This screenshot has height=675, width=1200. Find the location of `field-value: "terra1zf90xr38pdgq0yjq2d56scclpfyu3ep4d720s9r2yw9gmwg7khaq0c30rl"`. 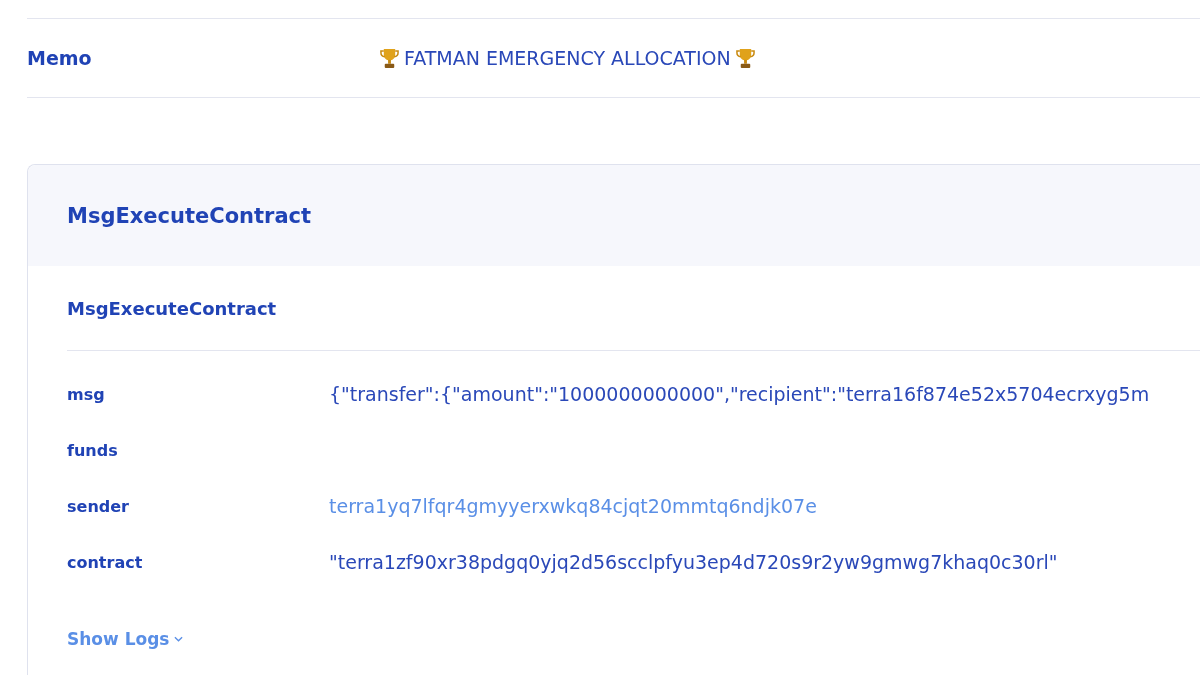

field-value: "terra1zf90xr38pdgq0yjq2d56scclpfyu3ep4d720s9r2yw9gmwg7khaq0c30rl" is located at coordinates (693, 562).